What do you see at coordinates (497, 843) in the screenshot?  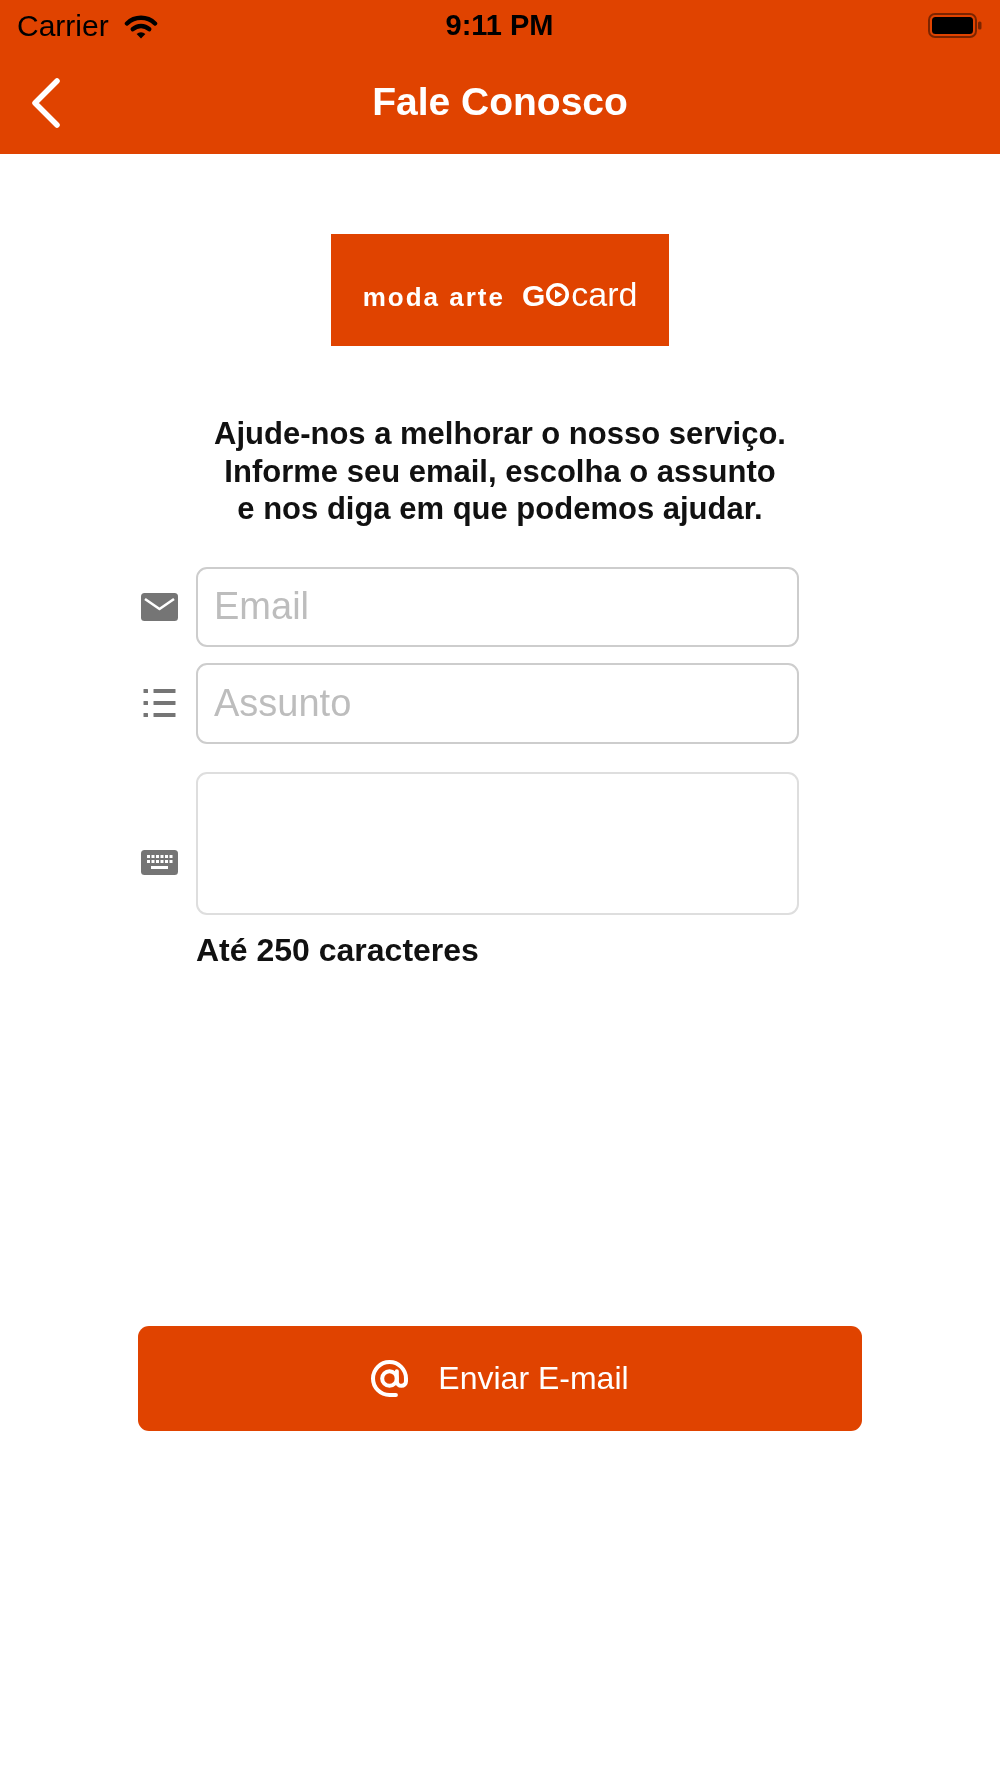 I see `message-field` at bounding box center [497, 843].